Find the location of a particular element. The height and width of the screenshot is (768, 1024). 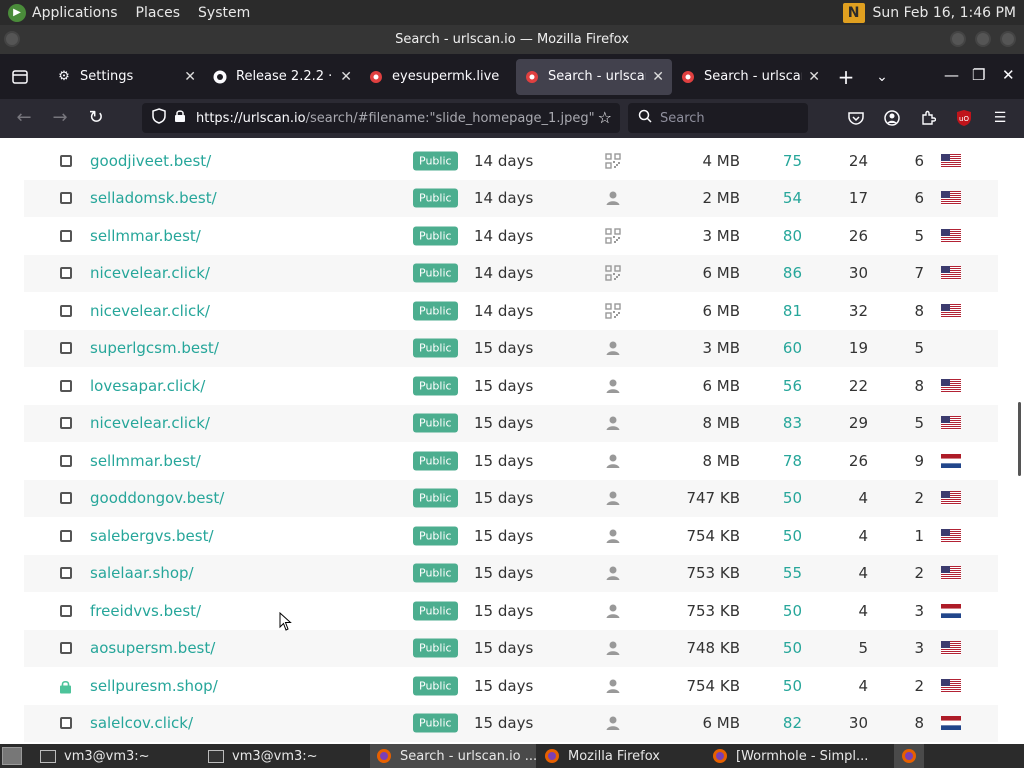

notification-icon: N is located at coordinates (853, 12).